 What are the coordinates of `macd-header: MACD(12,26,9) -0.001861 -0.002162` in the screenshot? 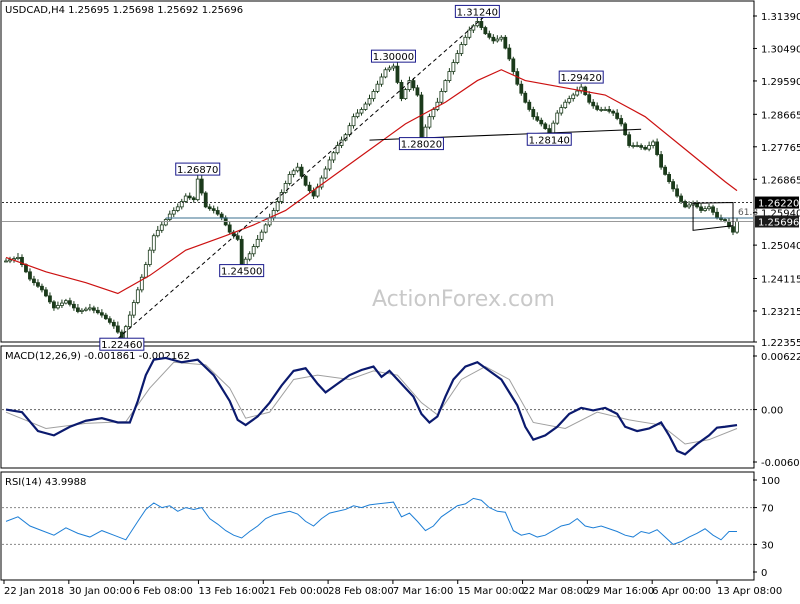 It's located at (97, 356).